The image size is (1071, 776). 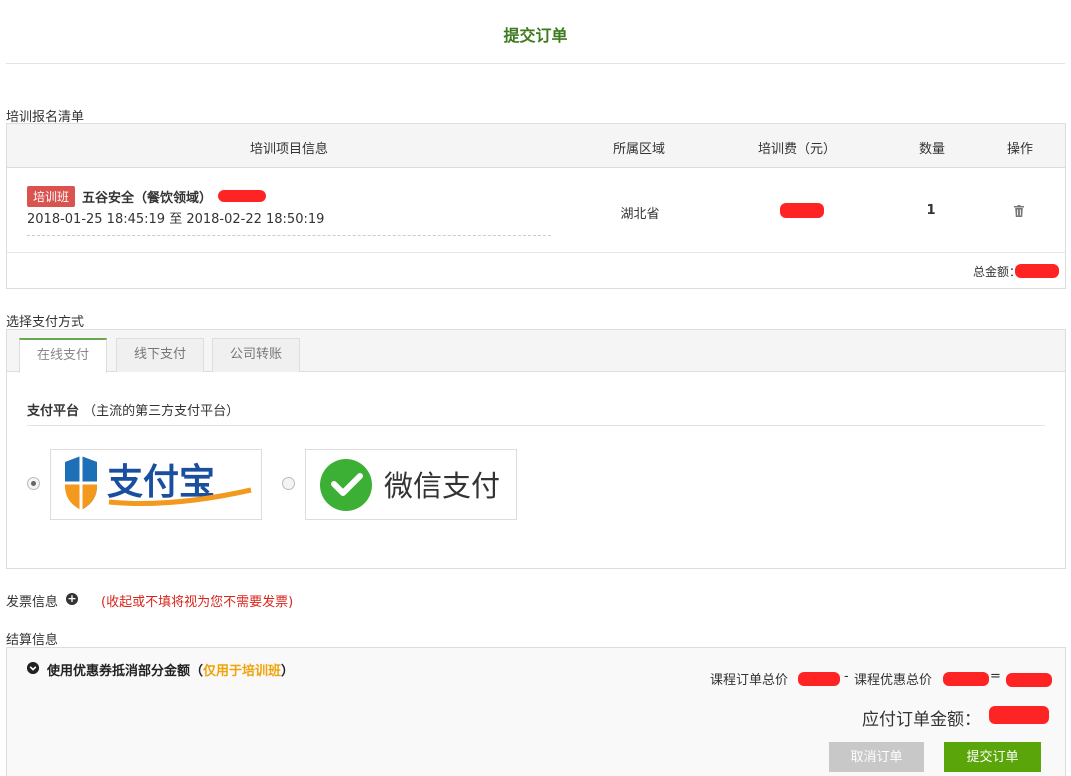 What do you see at coordinates (197, 602) in the screenshot?
I see `invoice-note: (收起或不填将视为您不需要发票)` at bounding box center [197, 602].